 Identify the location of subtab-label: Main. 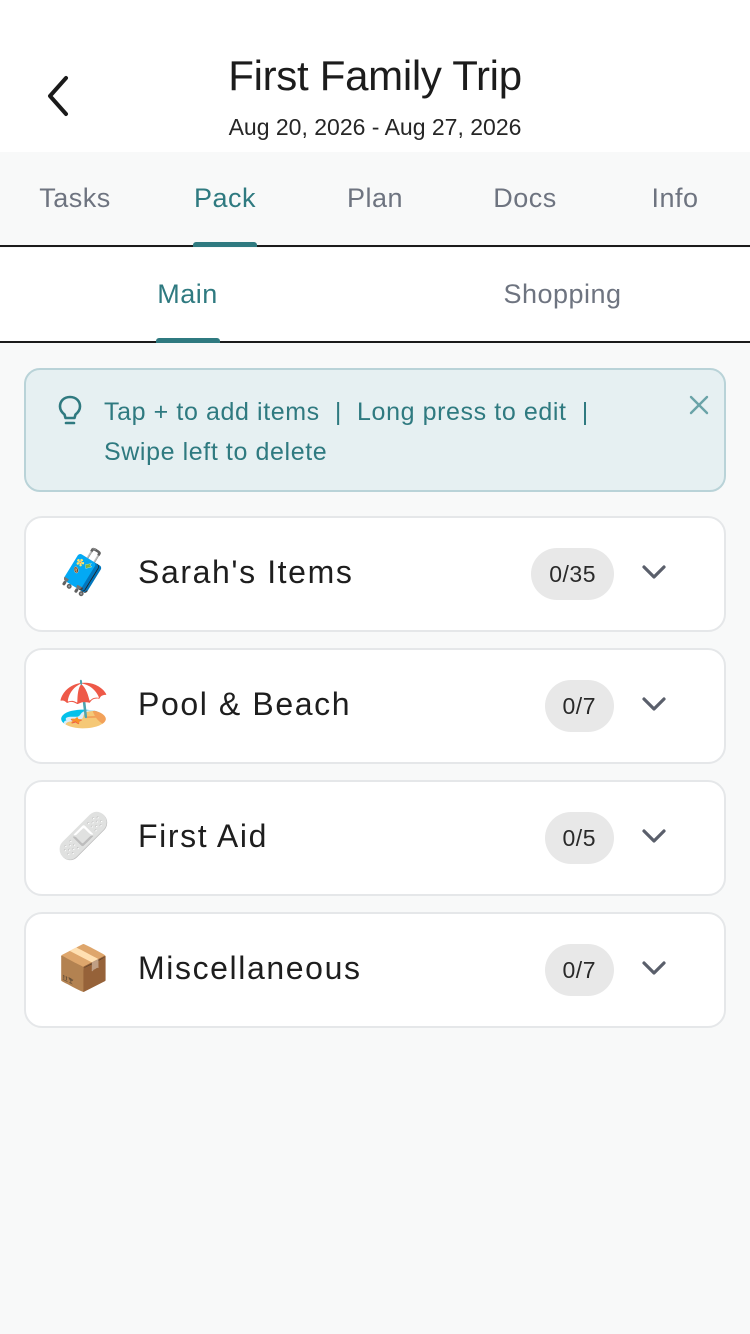
(187, 294).